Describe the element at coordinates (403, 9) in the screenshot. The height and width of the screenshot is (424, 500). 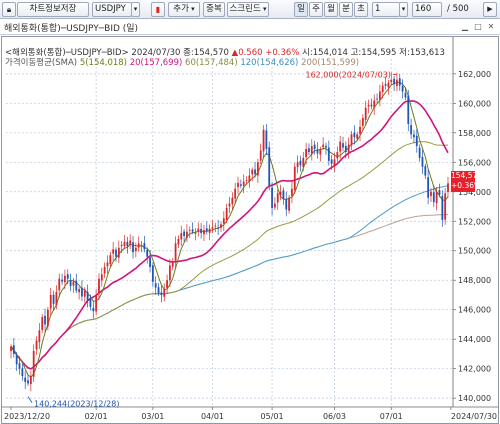
I see `multiplier-dropdown-icon: ▾` at that location.